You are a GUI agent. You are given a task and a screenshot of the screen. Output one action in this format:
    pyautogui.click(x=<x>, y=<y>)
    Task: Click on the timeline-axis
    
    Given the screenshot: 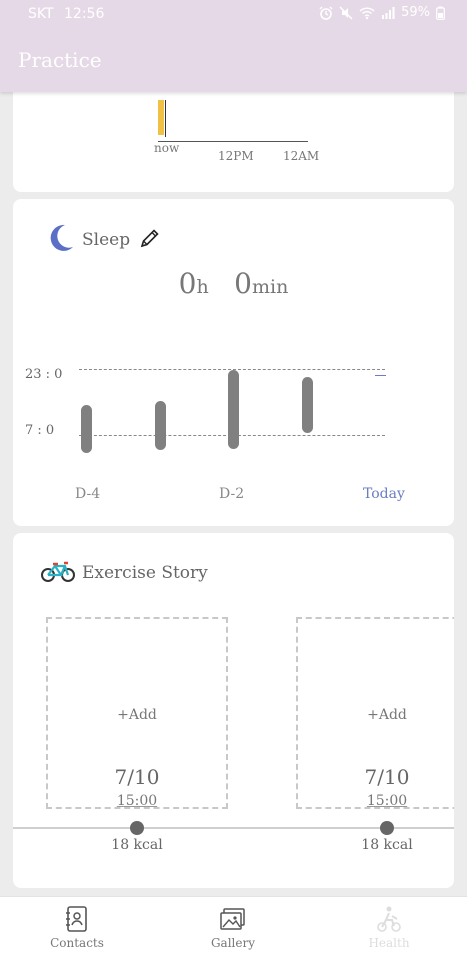 What is the action you would take?
    pyautogui.click(x=233, y=141)
    